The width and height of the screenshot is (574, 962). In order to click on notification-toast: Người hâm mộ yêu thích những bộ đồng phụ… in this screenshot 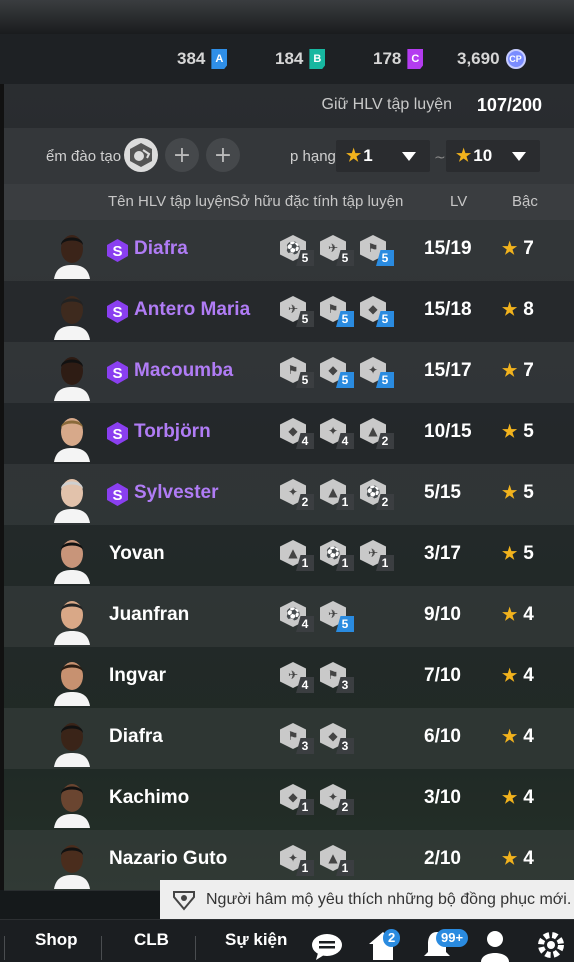, I will do `click(367, 899)`.